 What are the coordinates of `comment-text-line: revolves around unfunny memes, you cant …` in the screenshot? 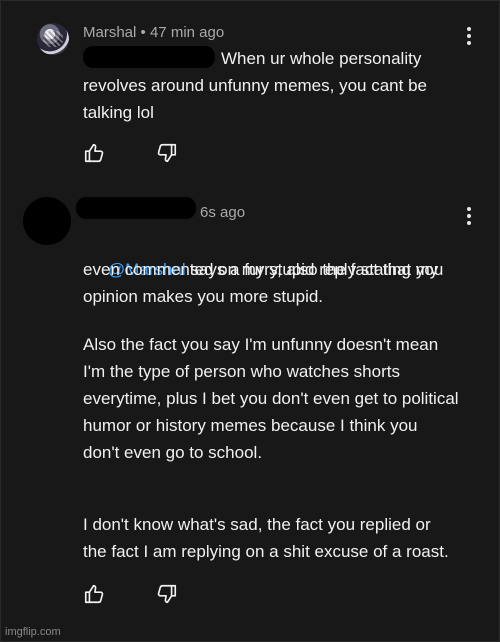 It's located at (255, 85).